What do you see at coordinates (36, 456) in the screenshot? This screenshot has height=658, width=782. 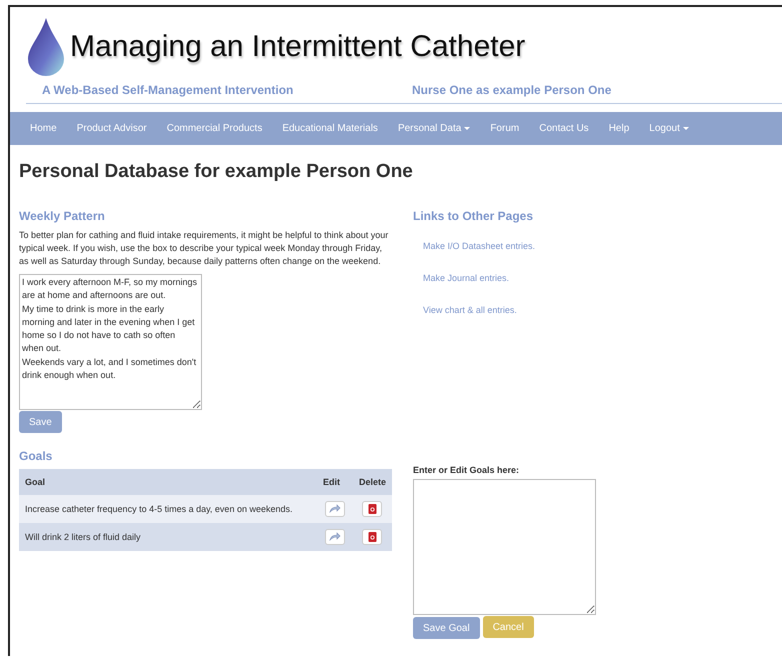 I see `section-heading: Goals` at bounding box center [36, 456].